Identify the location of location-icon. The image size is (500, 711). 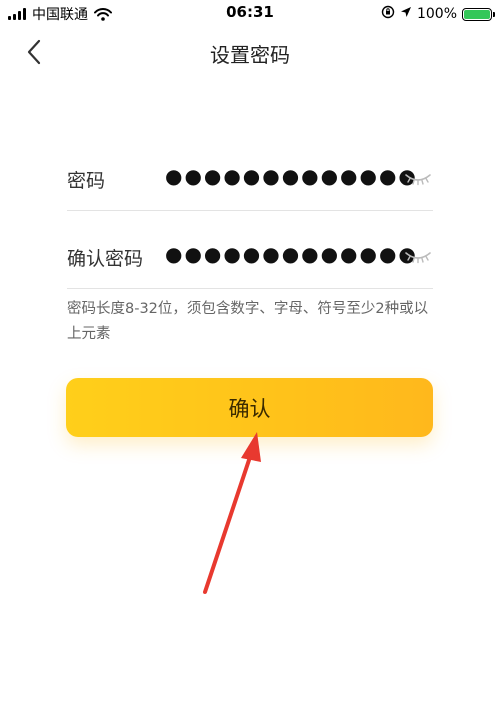
(406, 14).